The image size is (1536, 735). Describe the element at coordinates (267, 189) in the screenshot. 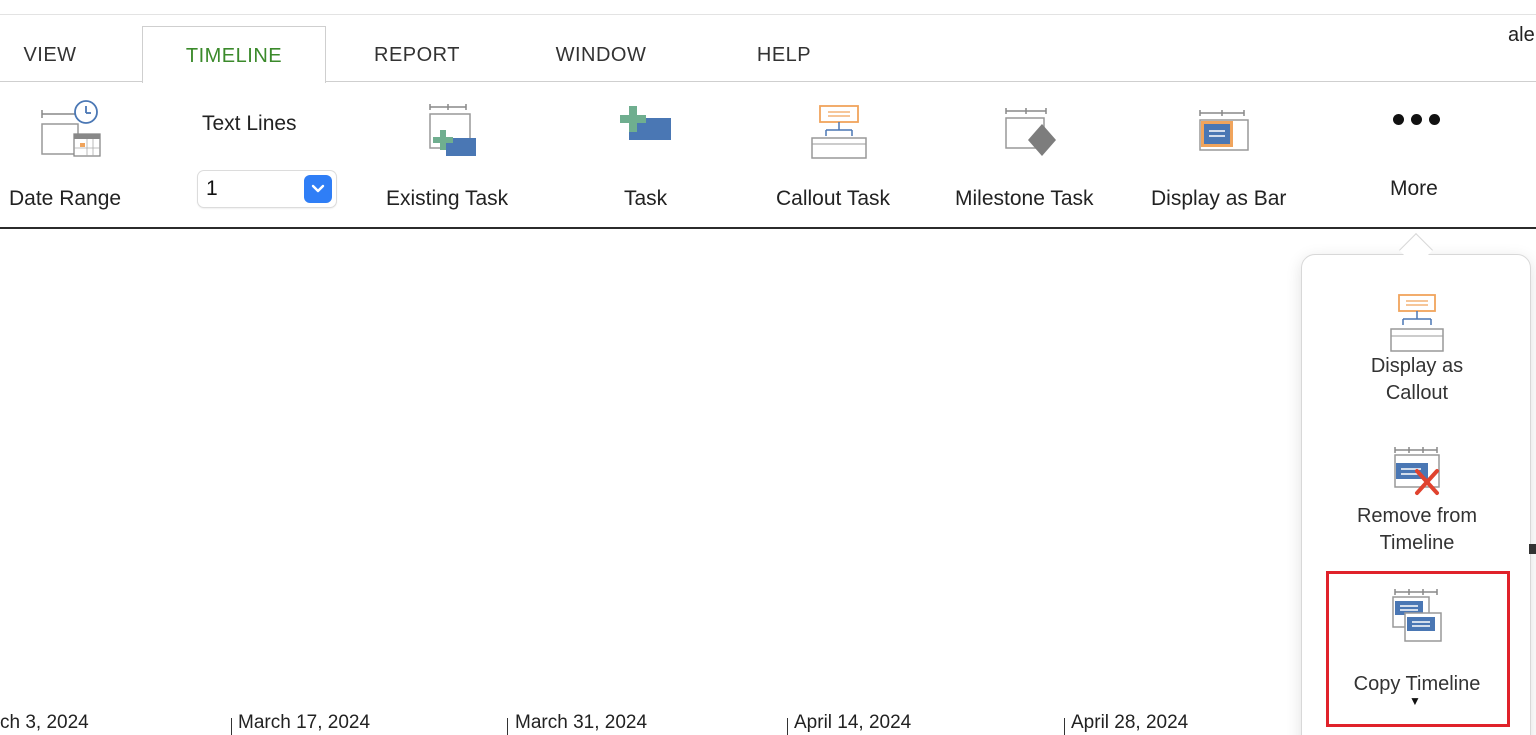

I see `text-lines-select: 1` at that location.